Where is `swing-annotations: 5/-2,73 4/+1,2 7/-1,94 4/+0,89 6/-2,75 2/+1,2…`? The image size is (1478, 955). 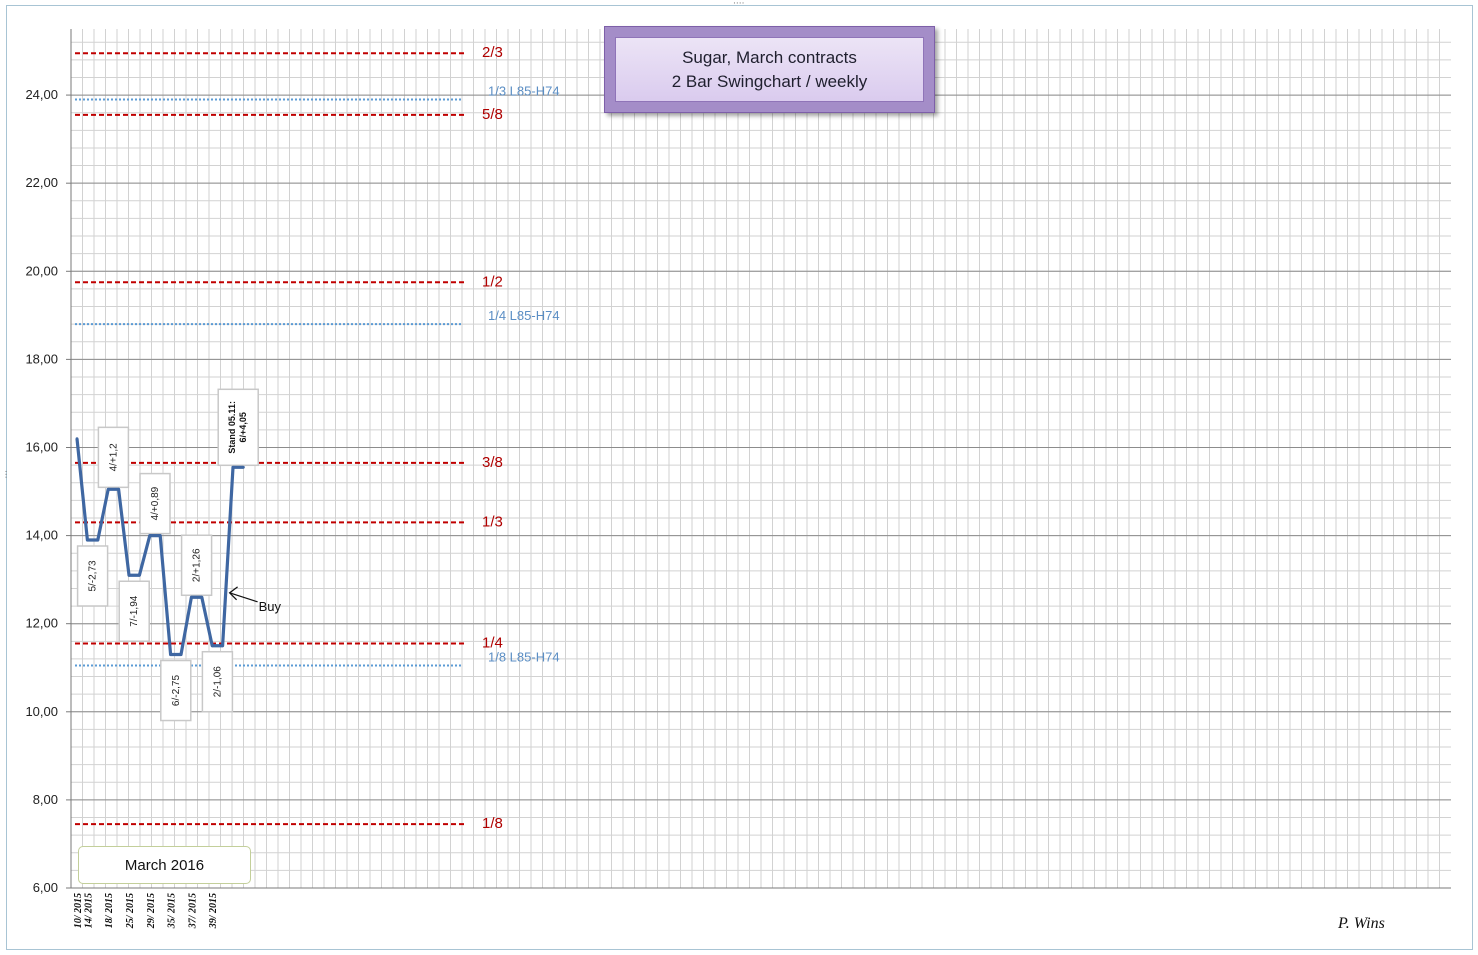 swing-annotations: 5/-2,73 4/+1,2 7/-1,94 4/+0,89 6/-2,75 2/+1,2… is located at coordinates (167, 555).